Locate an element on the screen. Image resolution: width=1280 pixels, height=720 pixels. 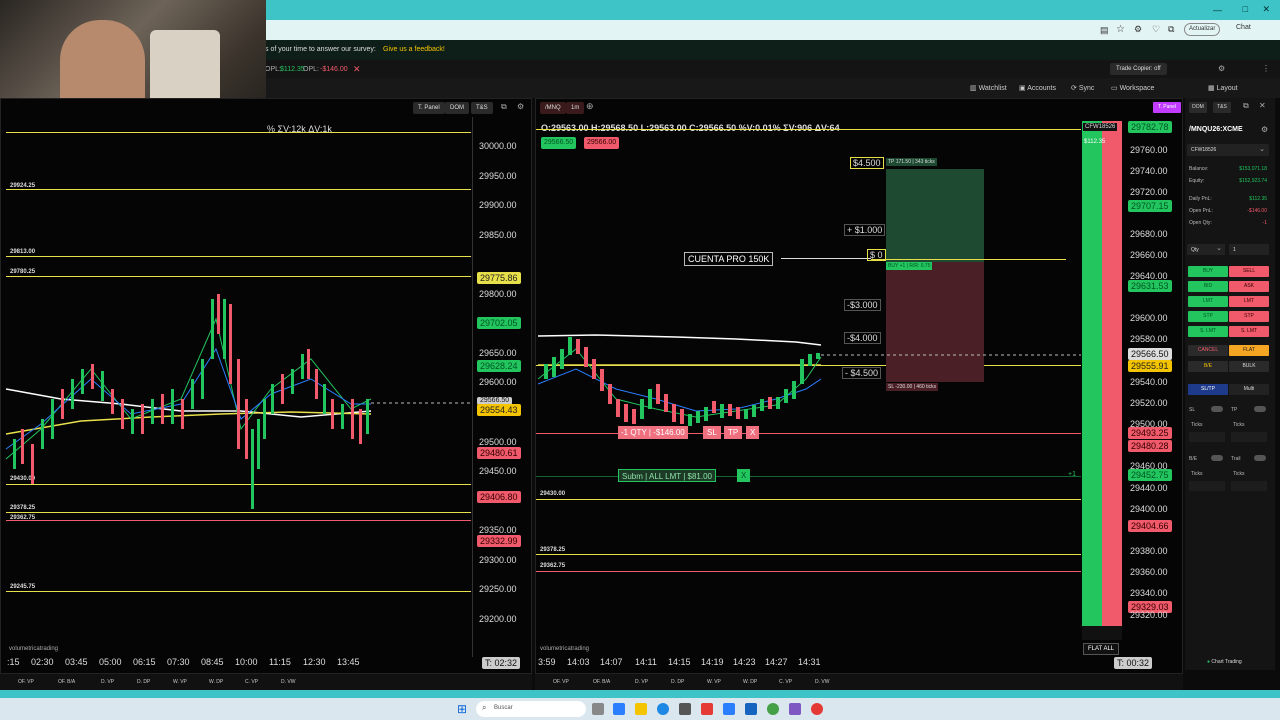
qty-select: Qty ⌄ is located at coordinates (1206, 249).